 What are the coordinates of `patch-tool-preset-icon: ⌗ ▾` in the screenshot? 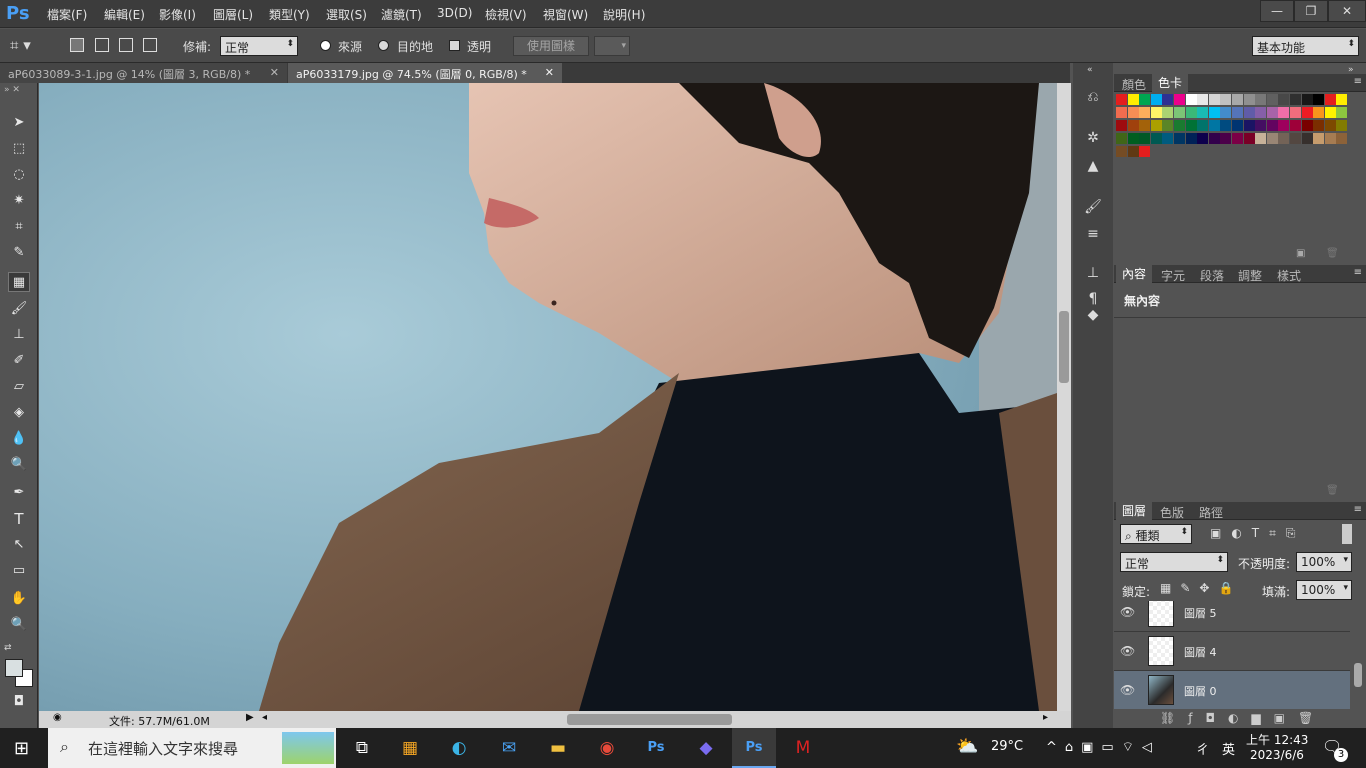 It's located at (30, 46).